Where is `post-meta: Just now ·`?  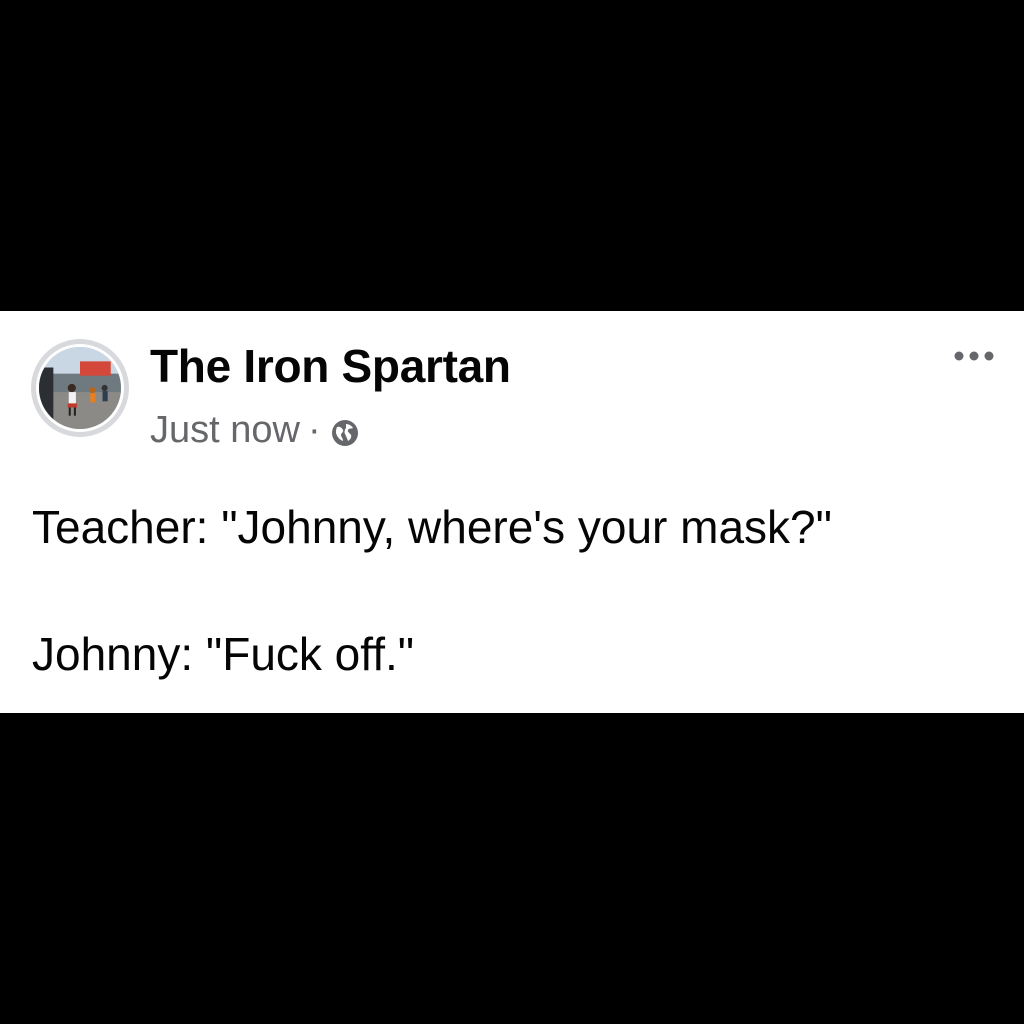 post-meta: Just now · is located at coordinates (254, 430).